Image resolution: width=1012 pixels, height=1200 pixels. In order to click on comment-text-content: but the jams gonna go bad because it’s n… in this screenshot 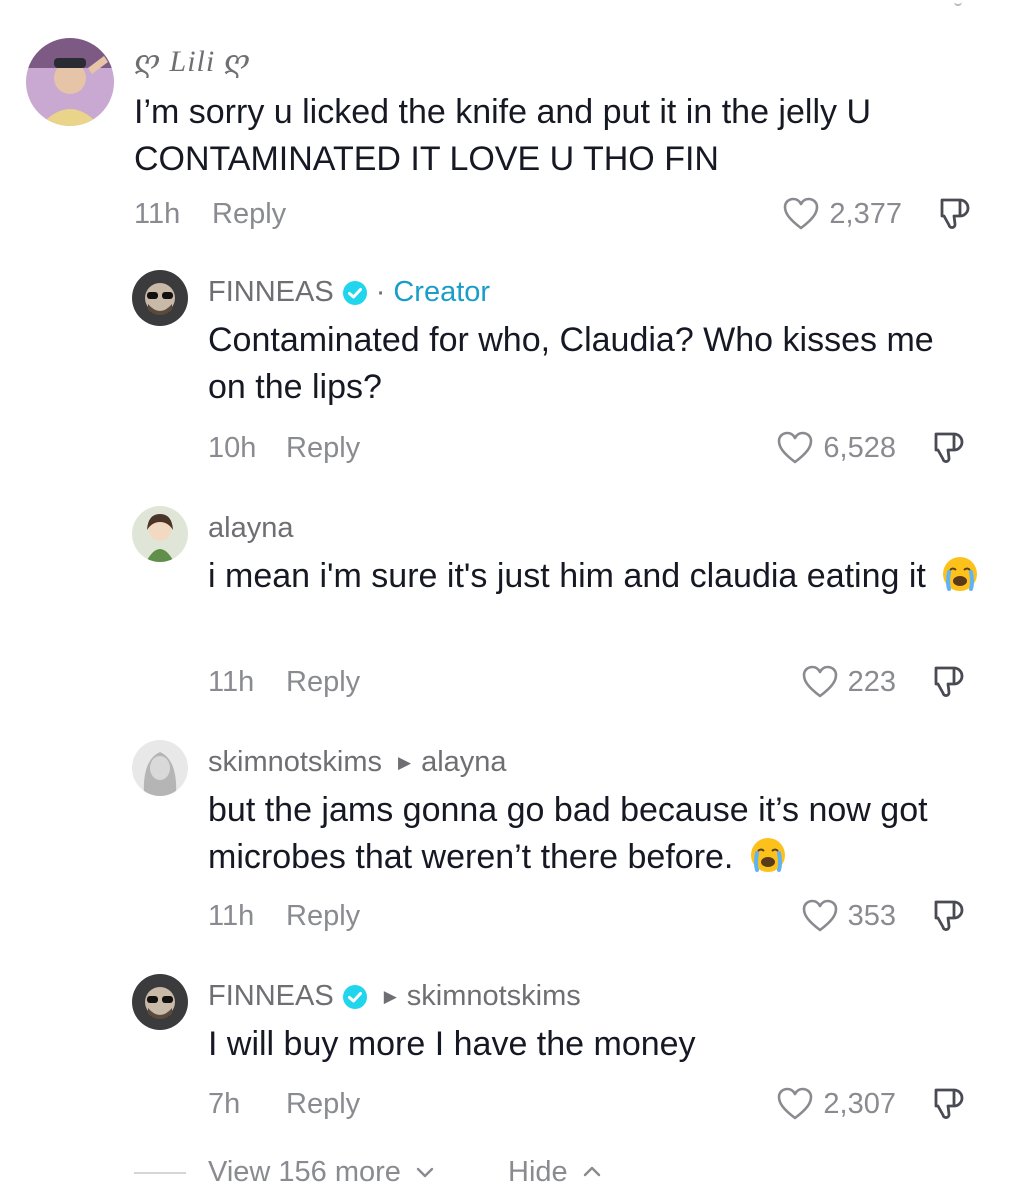, I will do `click(568, 833)`.